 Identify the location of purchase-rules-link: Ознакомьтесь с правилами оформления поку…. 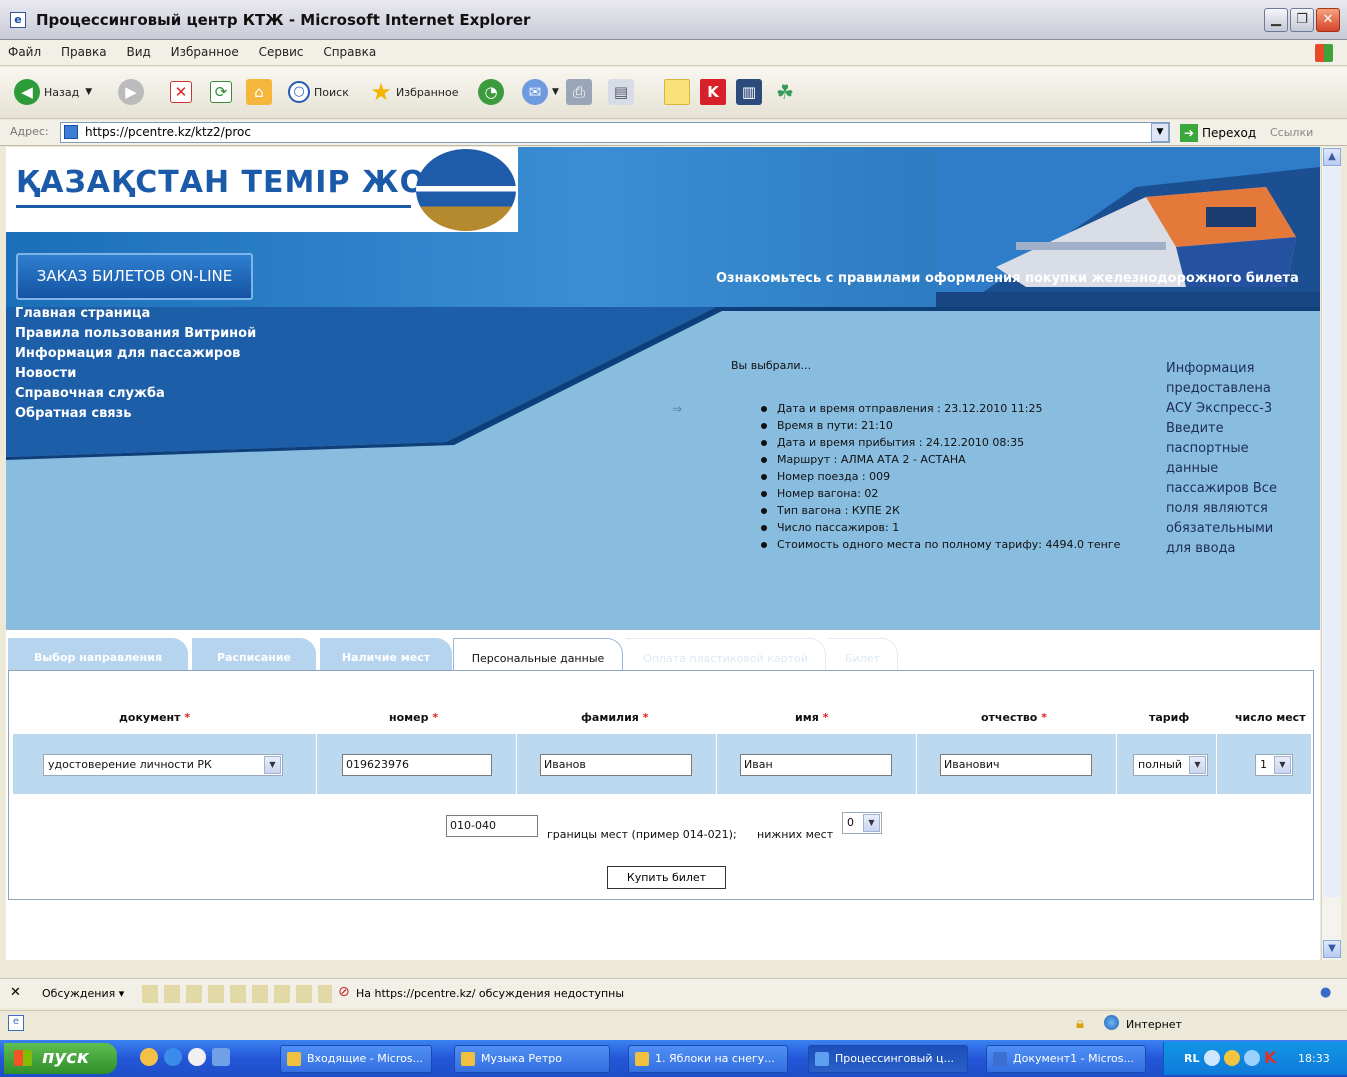
(1007, 278).